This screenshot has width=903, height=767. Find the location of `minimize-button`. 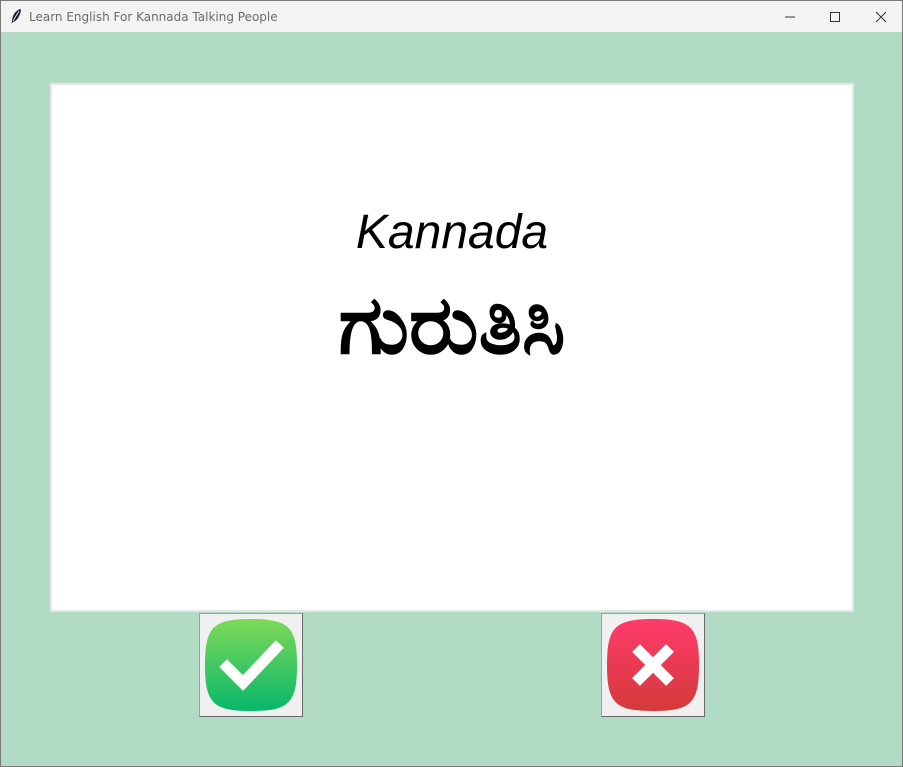

minimize-button is located at coordinates (790, 16).